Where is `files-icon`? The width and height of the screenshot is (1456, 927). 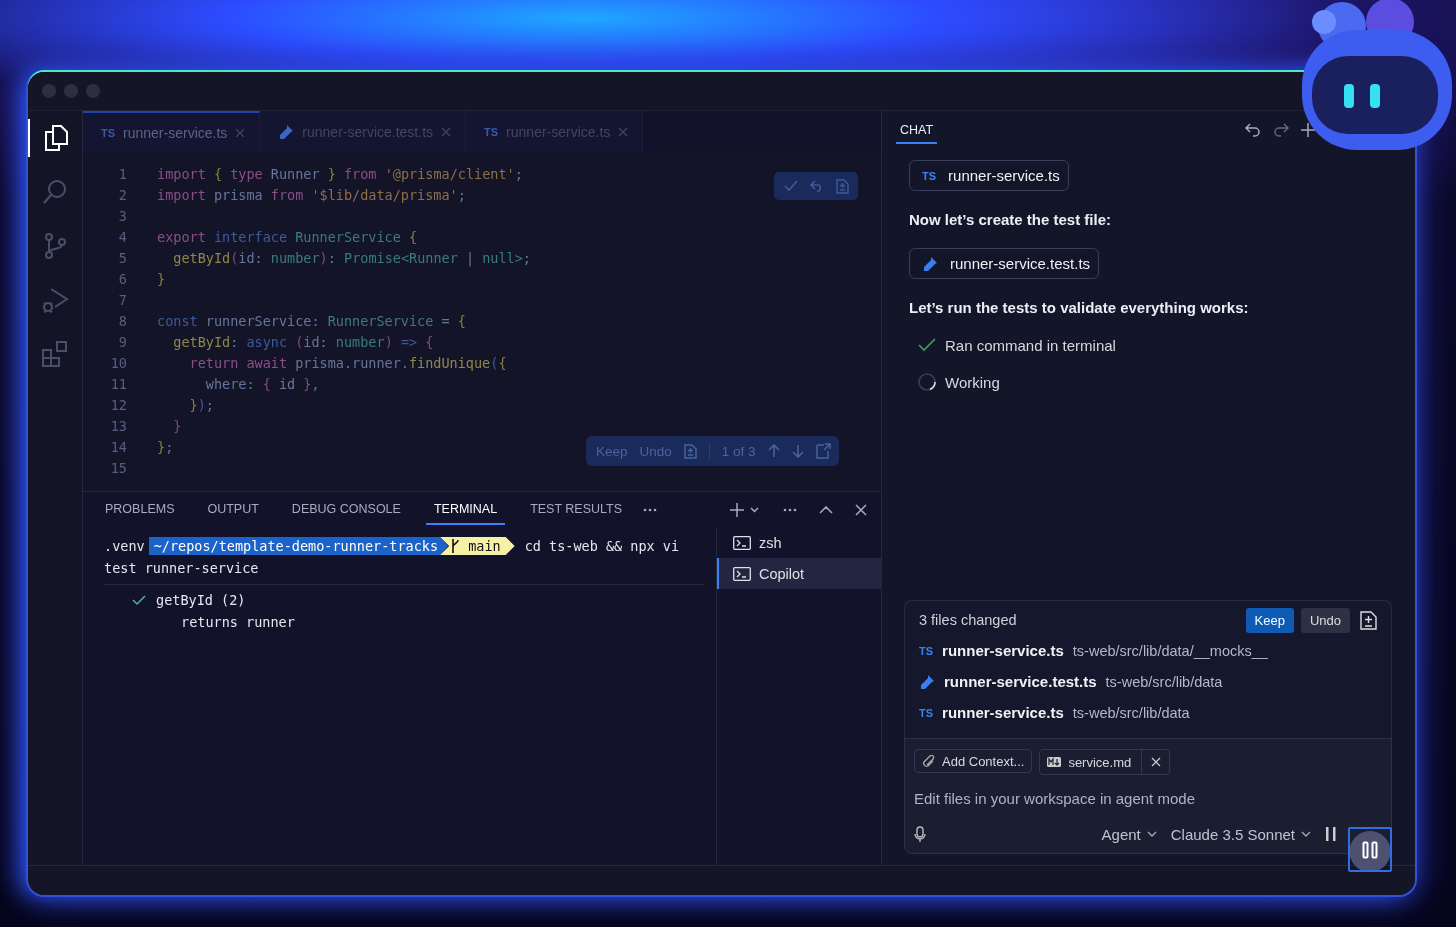
files-icon is located at coordinates (56, 138).